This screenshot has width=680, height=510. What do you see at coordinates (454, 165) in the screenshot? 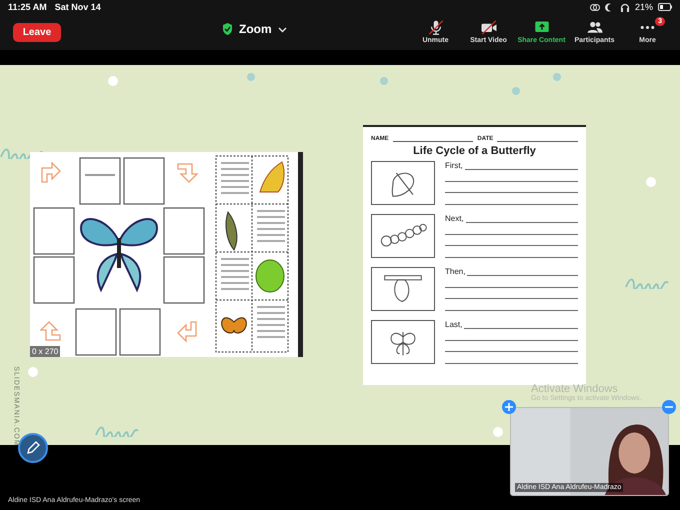
I see `stage-label: First,` at bounding box center [454, 165].